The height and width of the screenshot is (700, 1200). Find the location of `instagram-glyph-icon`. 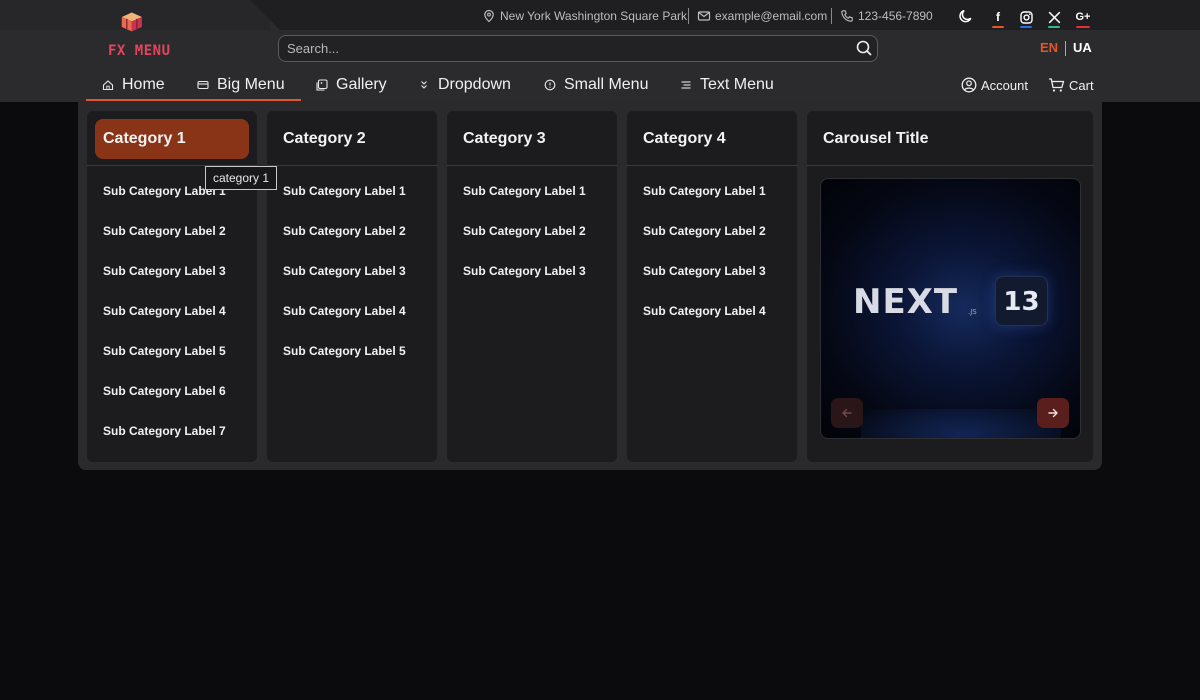

instagram-glyph-icon is located at coordinates (1026, 17).